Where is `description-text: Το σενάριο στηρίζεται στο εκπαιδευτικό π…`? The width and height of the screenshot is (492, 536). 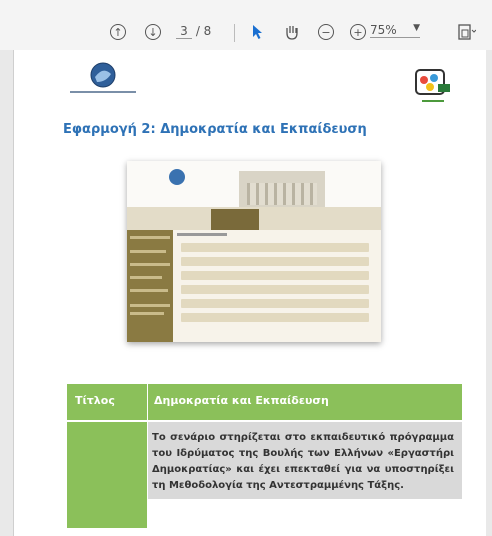
description-text: Το σενάριο στηρίζεται στο εκπαιδευτικό π… is located at coordinates (303, 461).